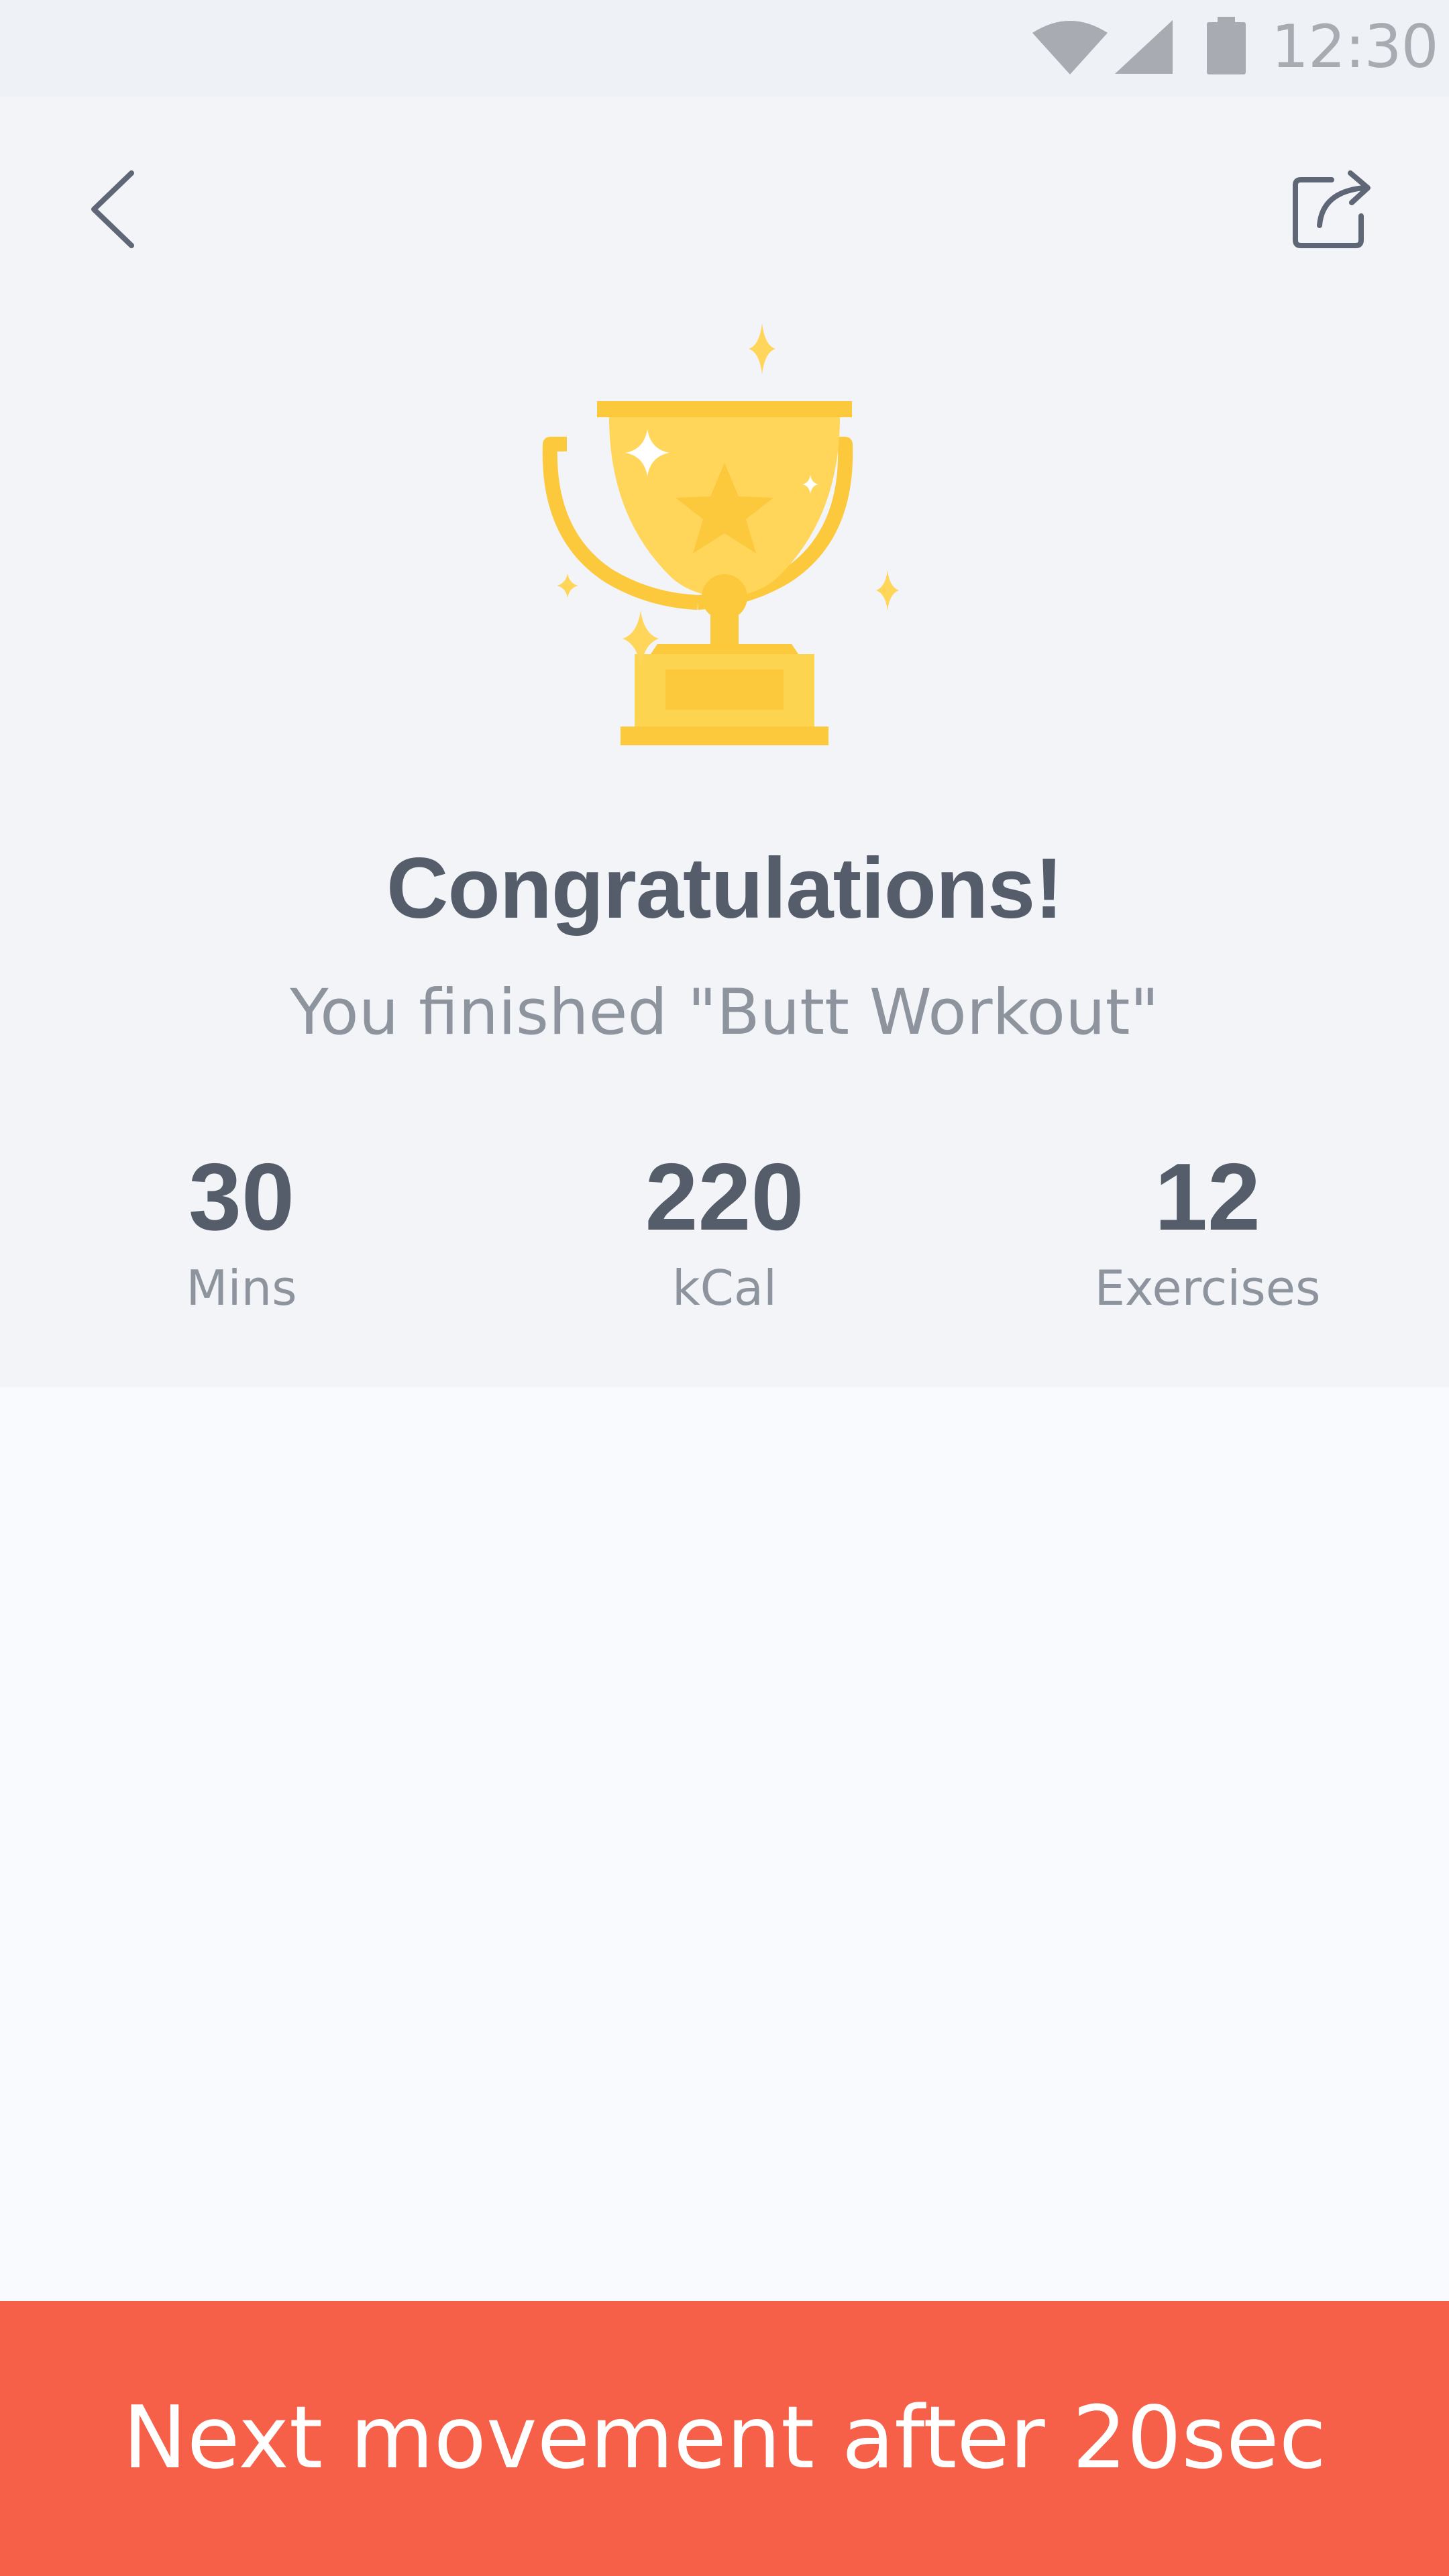 The height and width of the screenshot is (2576, 1449). Describe the element at coordinates (724, 1012) in the screenshot. I see `workout-subtitle: You finished "Butt Workout"` at that location.